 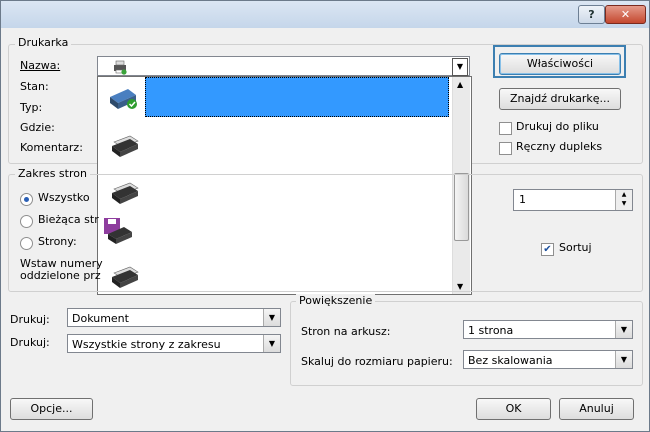 What do you see at coordinates (575, 247) in the screenshot?
I see `collate-label: Sortuj` at bounding box center [575, 247].